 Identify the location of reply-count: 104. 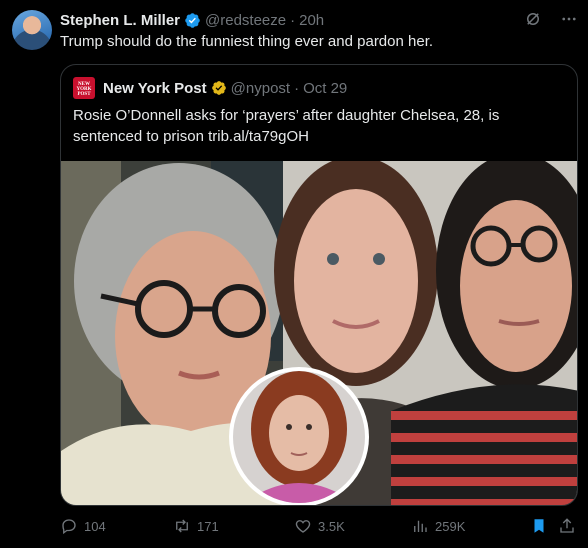
(95, 526).